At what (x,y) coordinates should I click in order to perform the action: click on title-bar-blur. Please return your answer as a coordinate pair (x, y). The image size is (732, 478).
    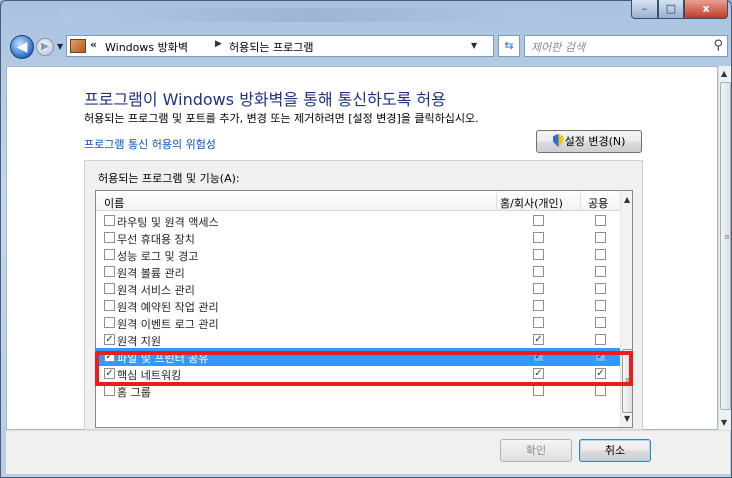
    Looking at the image, I should click on (310, 15).